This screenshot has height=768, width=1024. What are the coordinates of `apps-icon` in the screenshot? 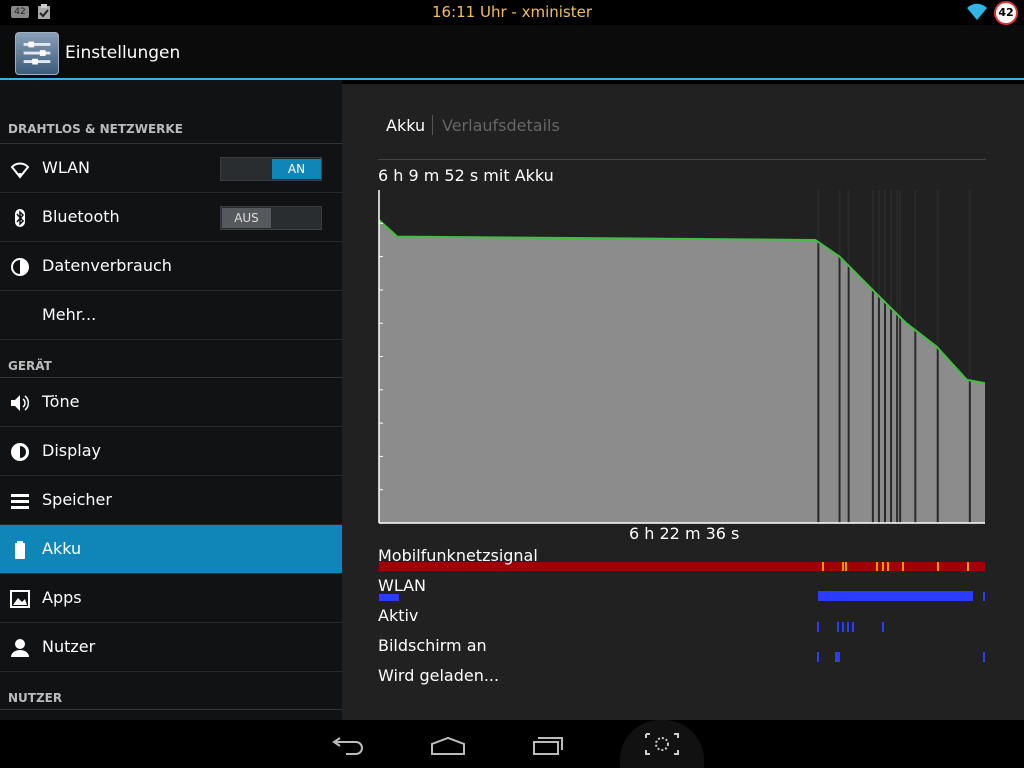 It's located at (20, 599).